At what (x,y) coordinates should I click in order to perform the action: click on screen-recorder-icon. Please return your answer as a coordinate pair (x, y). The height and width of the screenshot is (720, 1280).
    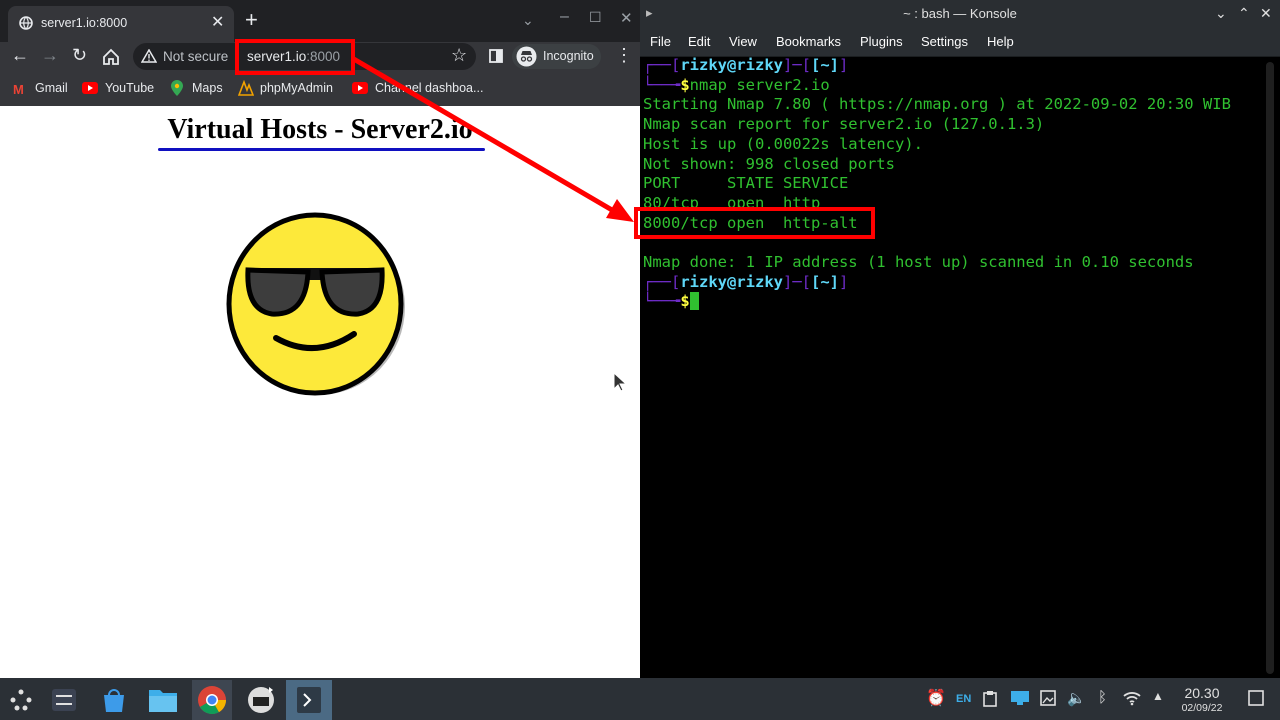
    Looking at the image, I should click on (262, 700).